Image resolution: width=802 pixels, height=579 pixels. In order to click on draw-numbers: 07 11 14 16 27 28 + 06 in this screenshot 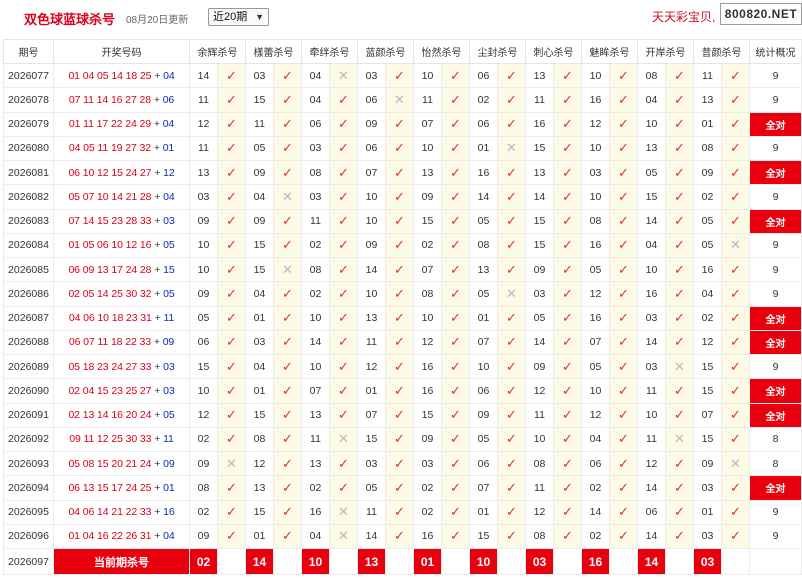, I will do `click(121, 100)`.